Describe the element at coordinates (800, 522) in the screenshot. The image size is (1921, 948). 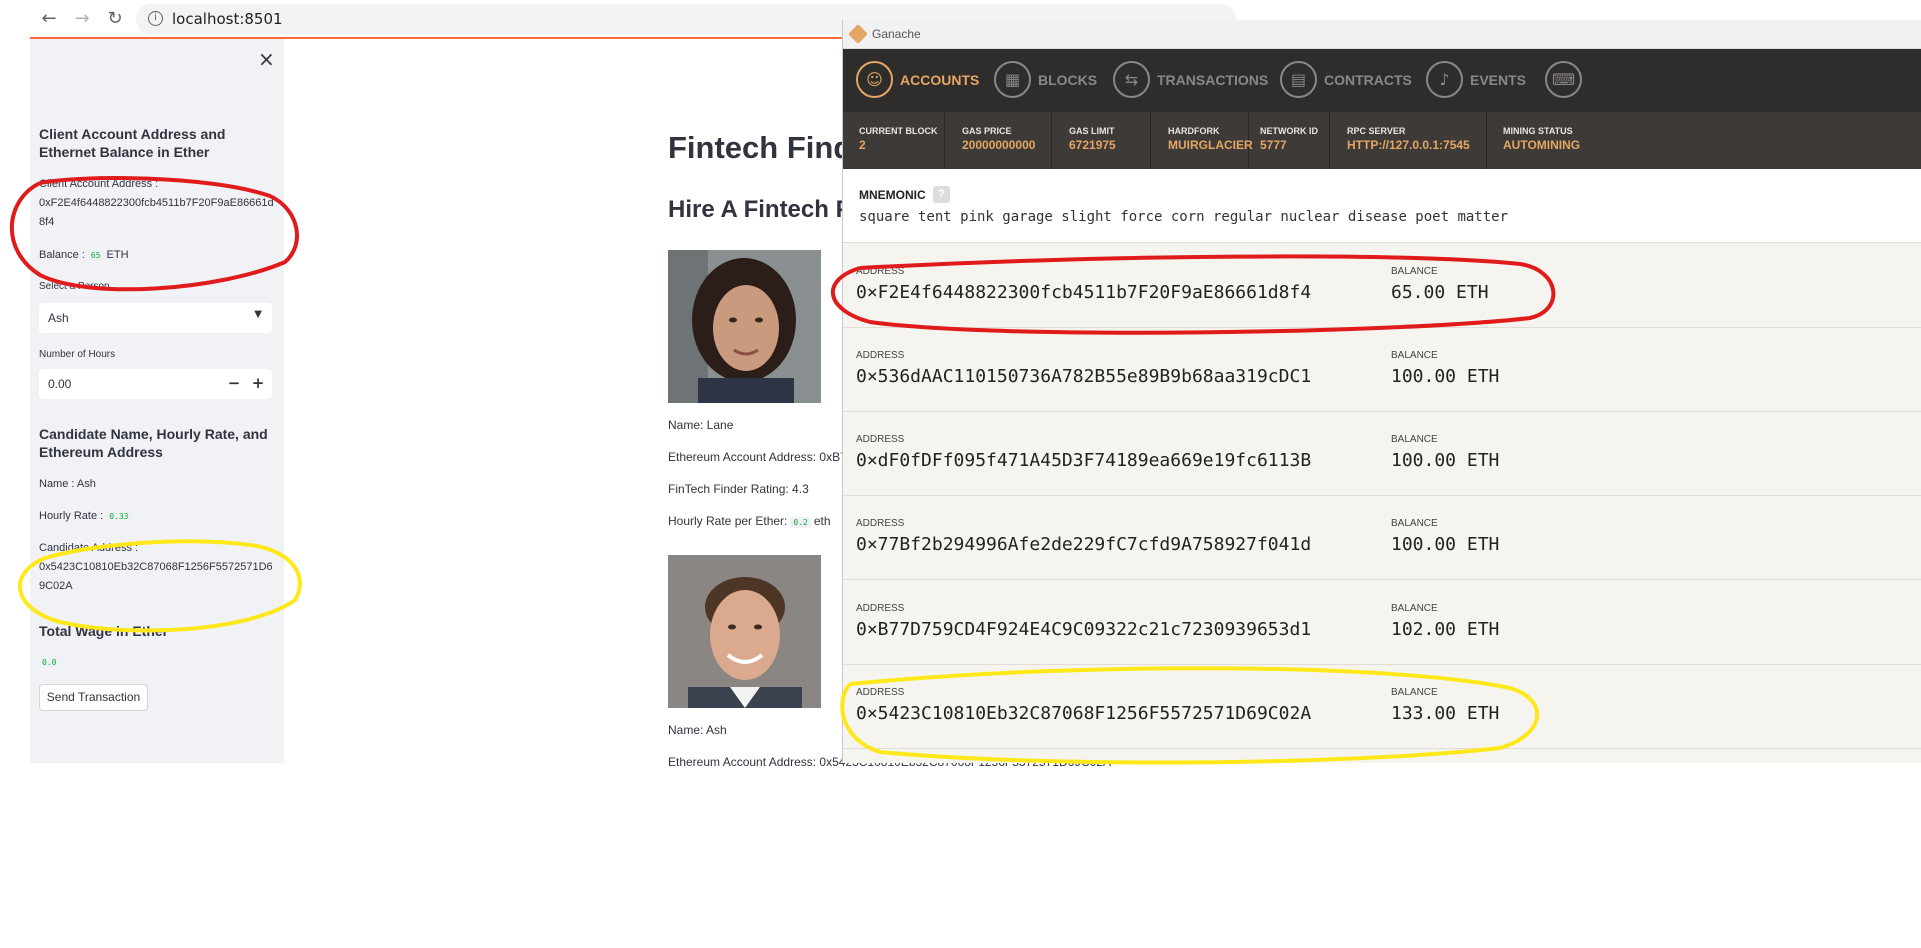
I see `candidate1-rate-value: 0.2` at that location.